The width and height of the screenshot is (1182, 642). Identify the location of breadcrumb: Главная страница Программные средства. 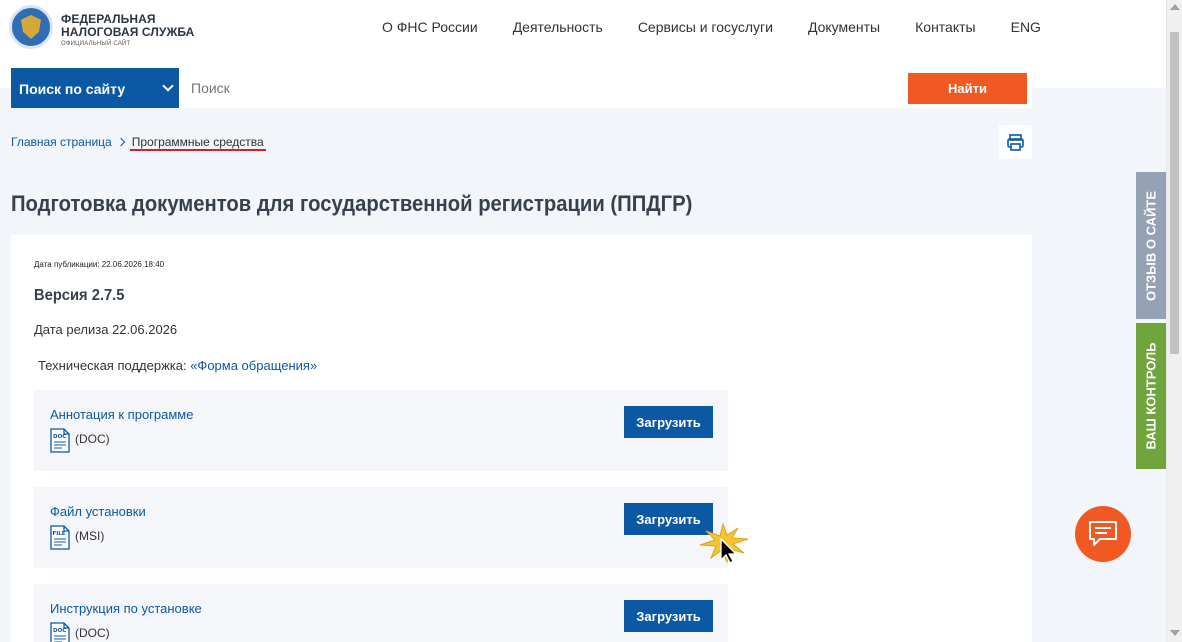
(138, 143).